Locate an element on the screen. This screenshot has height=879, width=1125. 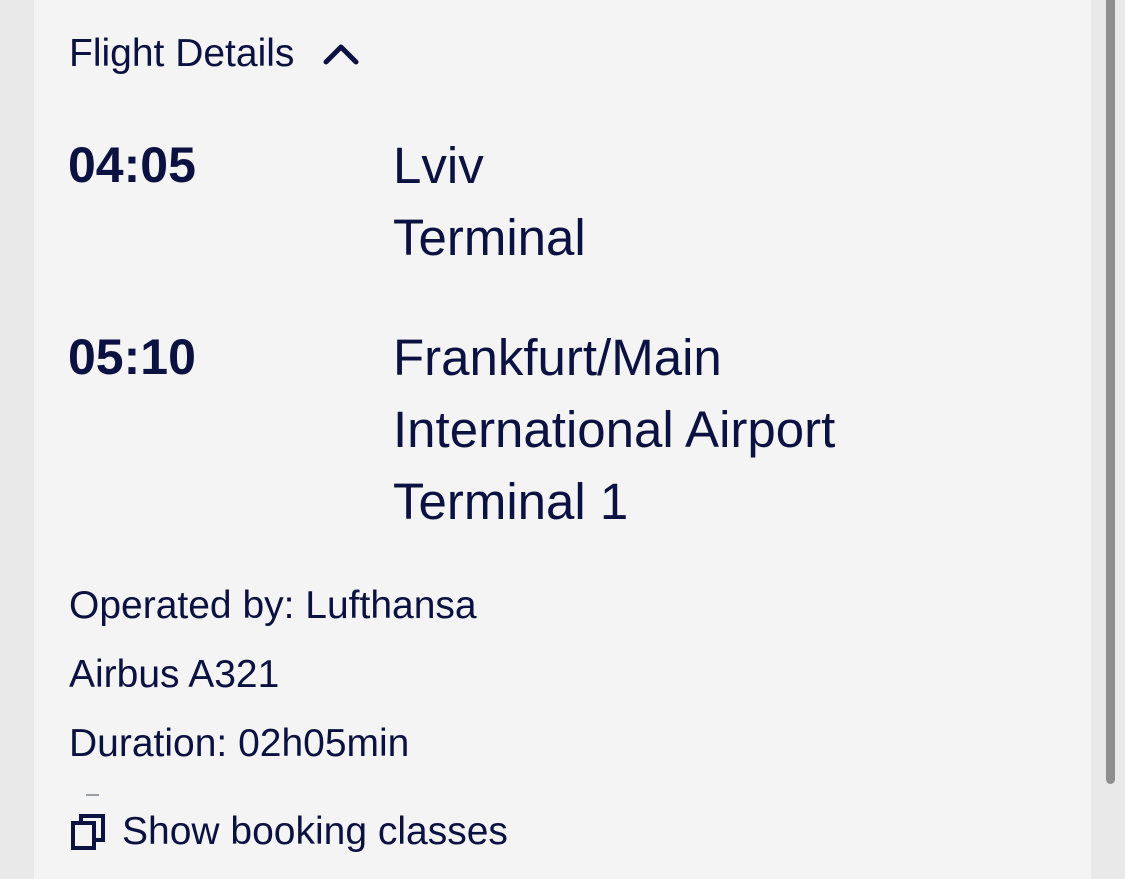
flight-details-label: Flight Details is located at coordinates (182, 53).